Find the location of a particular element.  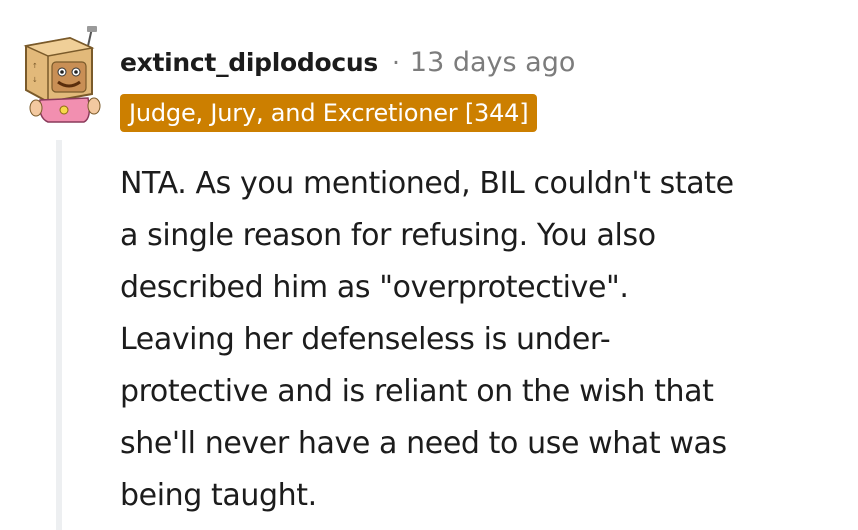

username-link: extinct_diplodocus is located at coordinates (249, 62).